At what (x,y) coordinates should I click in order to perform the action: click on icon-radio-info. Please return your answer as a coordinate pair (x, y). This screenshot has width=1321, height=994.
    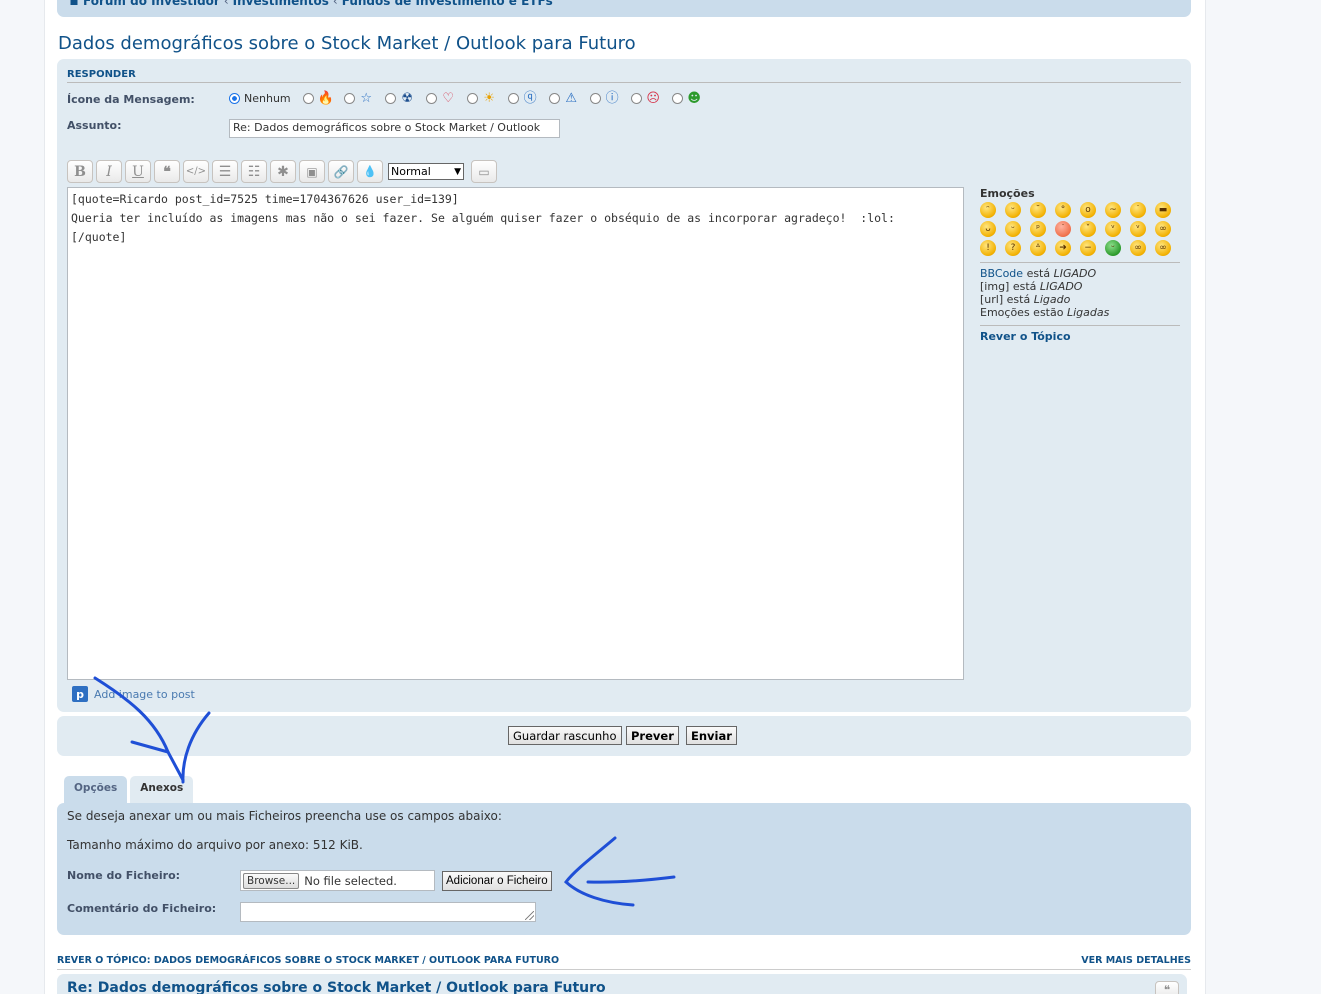
    Looking at the image, I should click on (595, 98).